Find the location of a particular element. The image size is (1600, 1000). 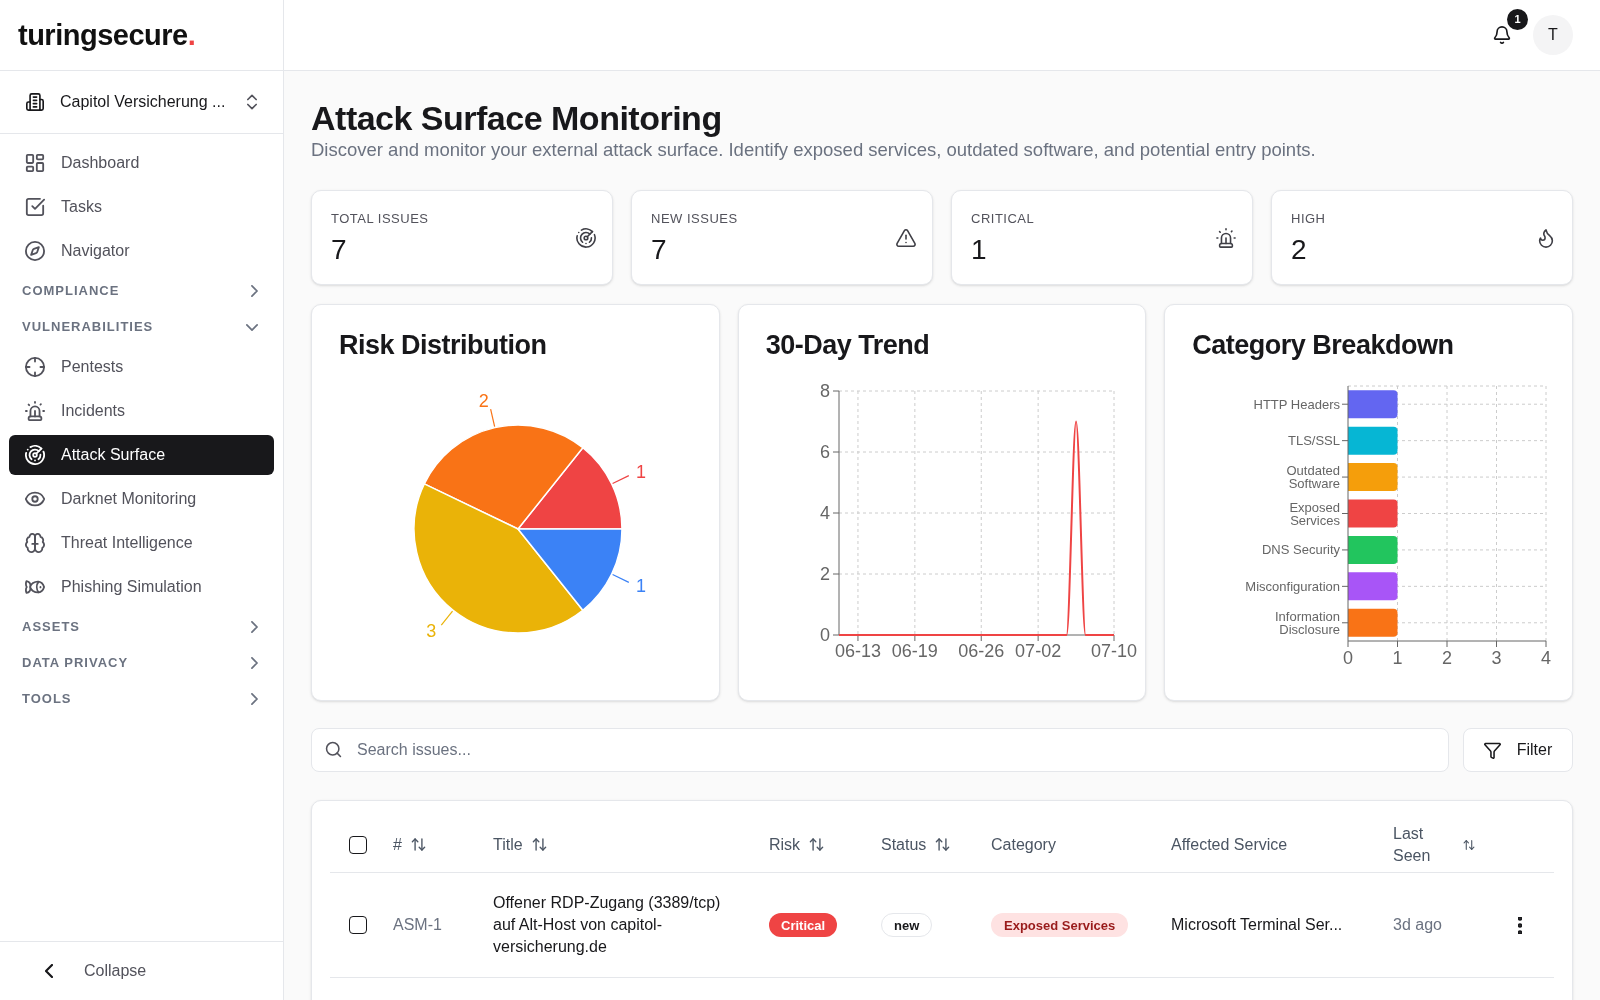

sort-icon is located at coordinates (539, 844).